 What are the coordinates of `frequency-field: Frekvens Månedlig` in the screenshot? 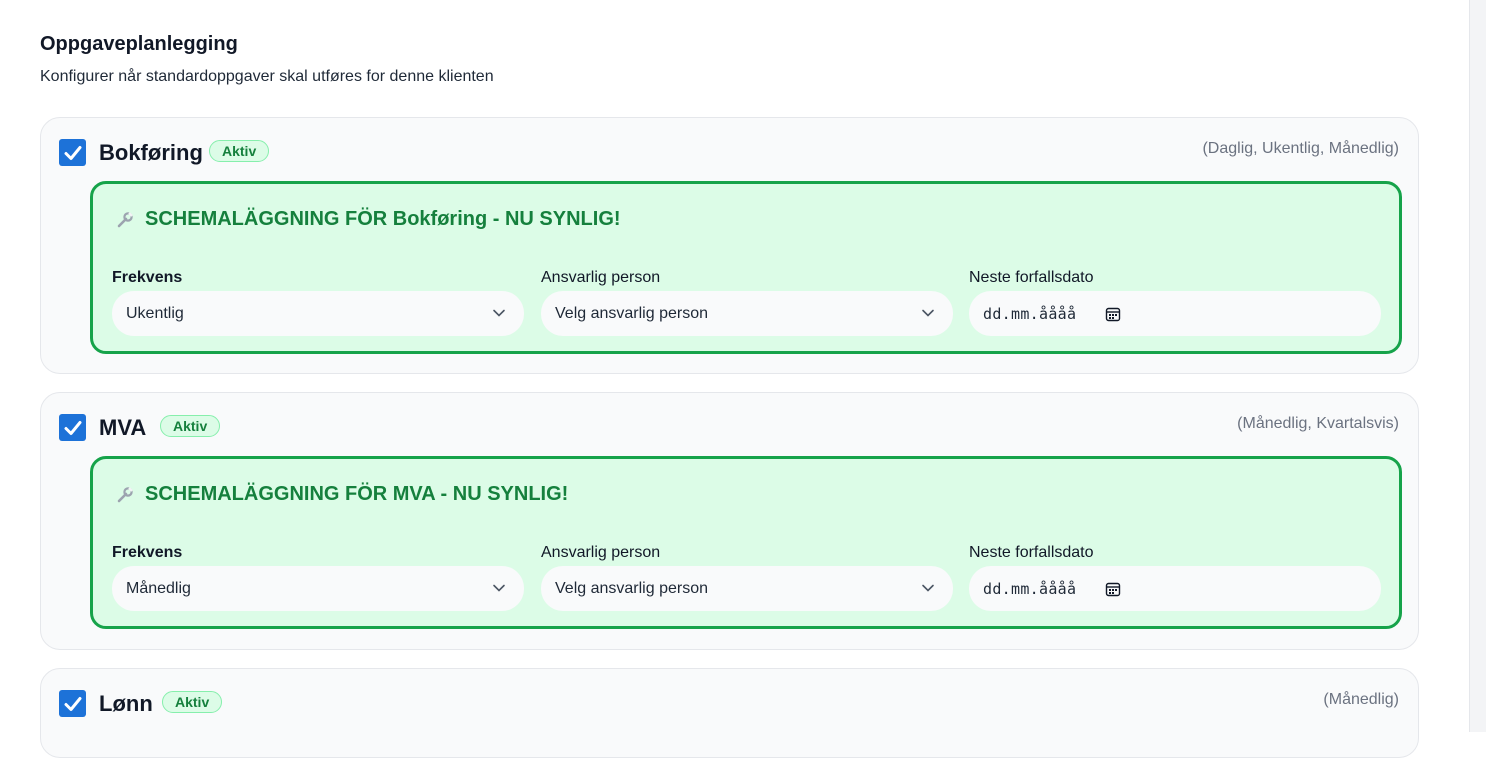 It's located at (318, 576).